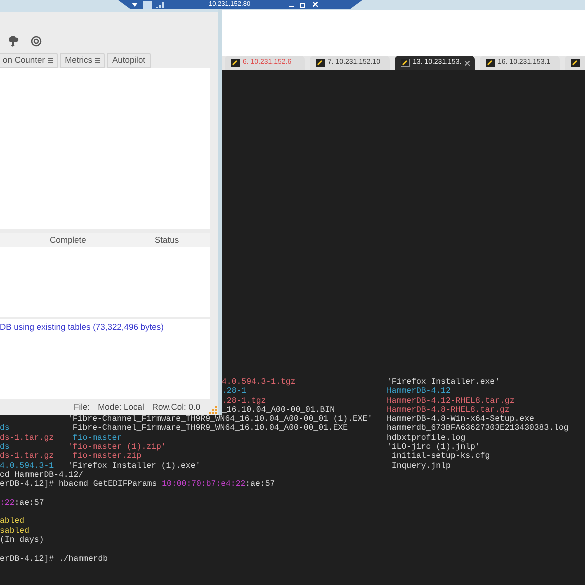 This screenshot has height=585, width=585. I want to click on terminal-text: HammerDB-4.12, so click(419, 392).